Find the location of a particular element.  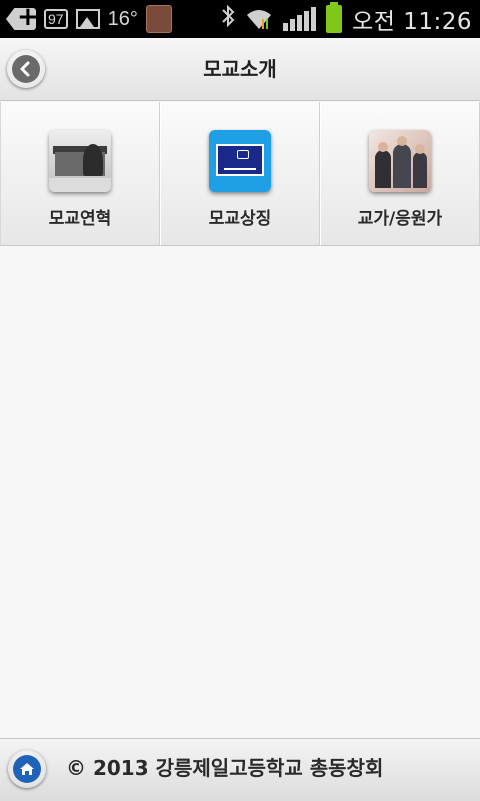

menu-item-song: 교가/응원가 is located at coordinates (400, 174).